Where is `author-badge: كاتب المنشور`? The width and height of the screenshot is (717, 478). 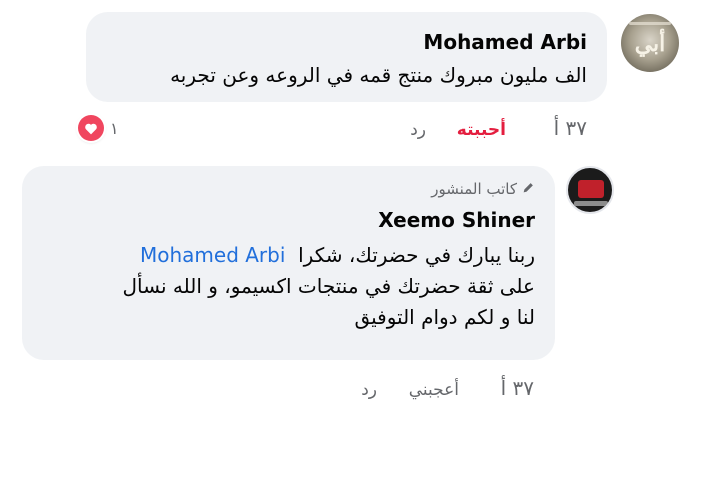 author-badge: كاتب المنشور is located at coordinates (483, 189).